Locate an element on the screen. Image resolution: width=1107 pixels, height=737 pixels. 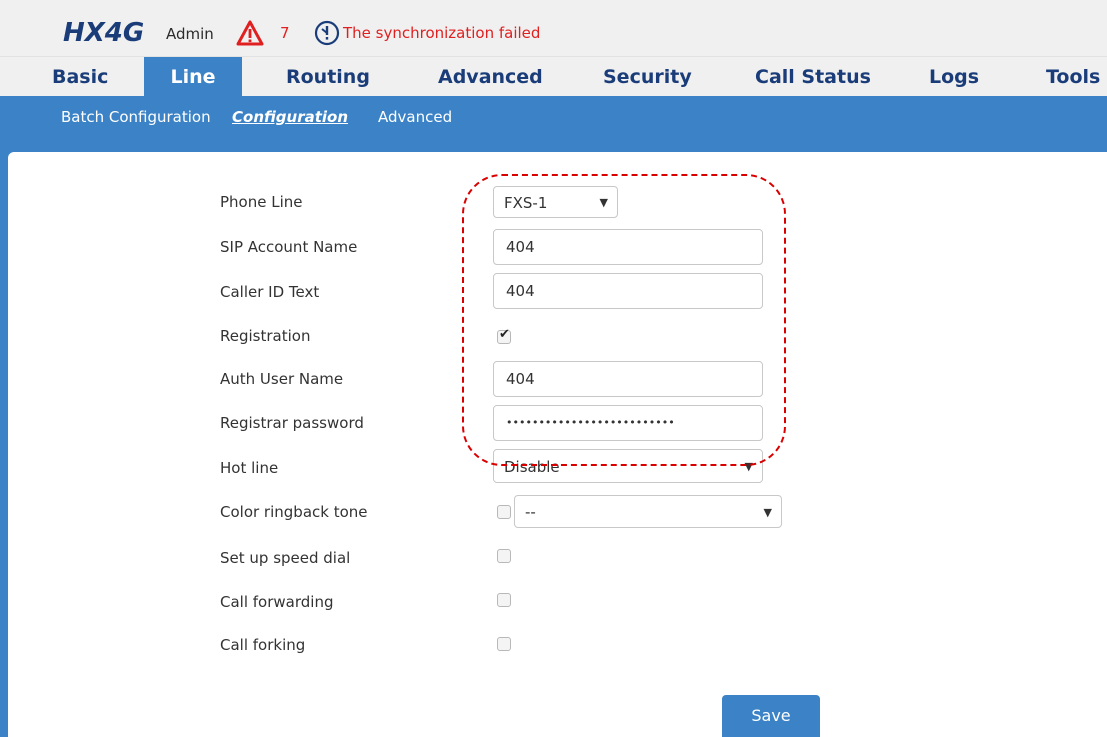
nav-line: Line is located at coordinates (193, 77).